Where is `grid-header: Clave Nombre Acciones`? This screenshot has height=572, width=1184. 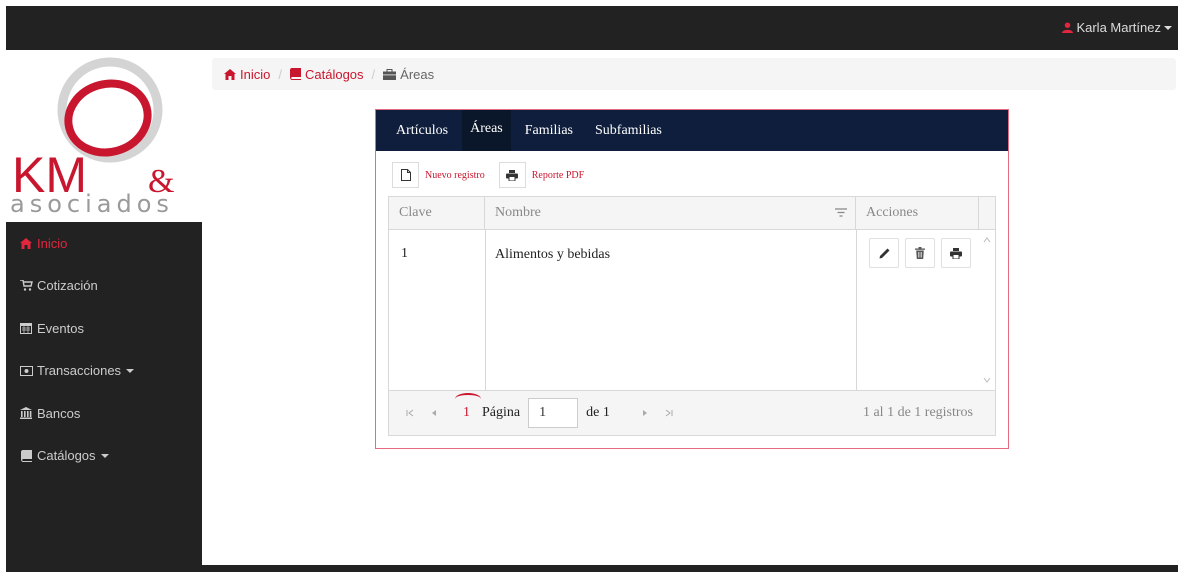 grid-header: Clave Nombre Acciones is located at coordinates (692, 213).